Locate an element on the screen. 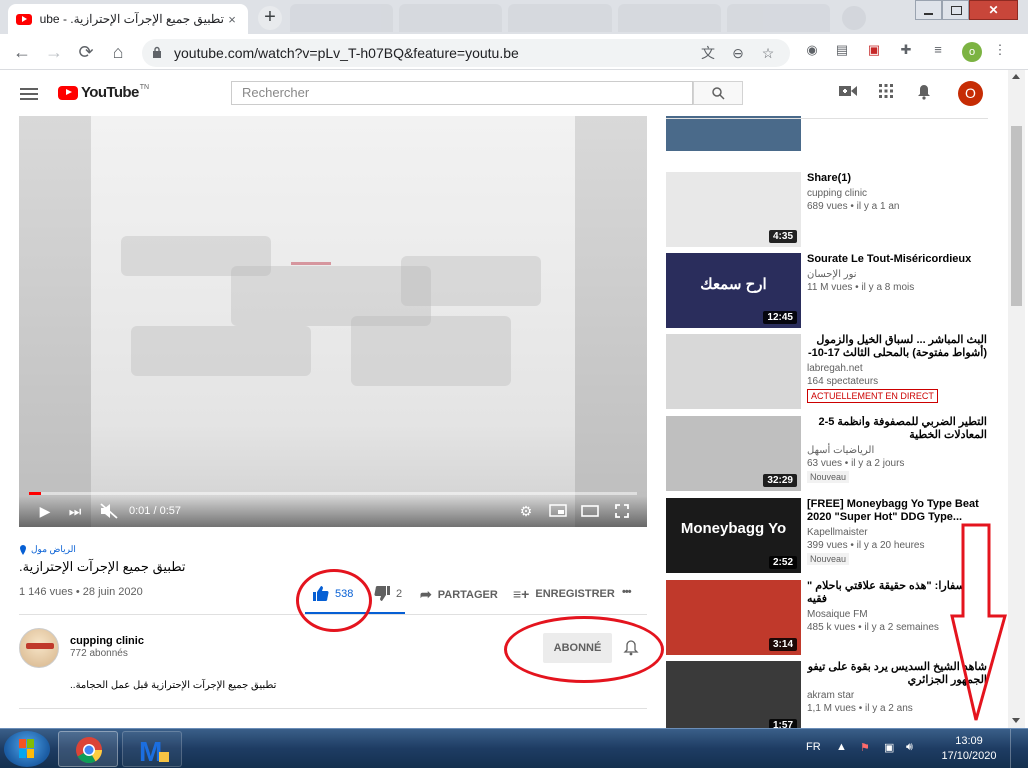 The width and height of the screenshot is (1028, 771). fullscreen-icon is located at coordinates (622, 511).